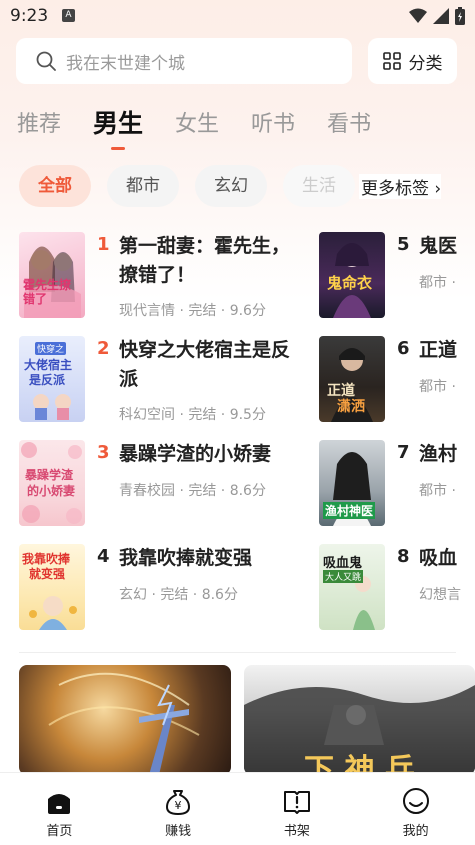 This screenshot has height=845, width=475. Describe the element at coordinates (400, 186) in the screenshot. I see `more-tags-link: 更多标签 ›` at that location.